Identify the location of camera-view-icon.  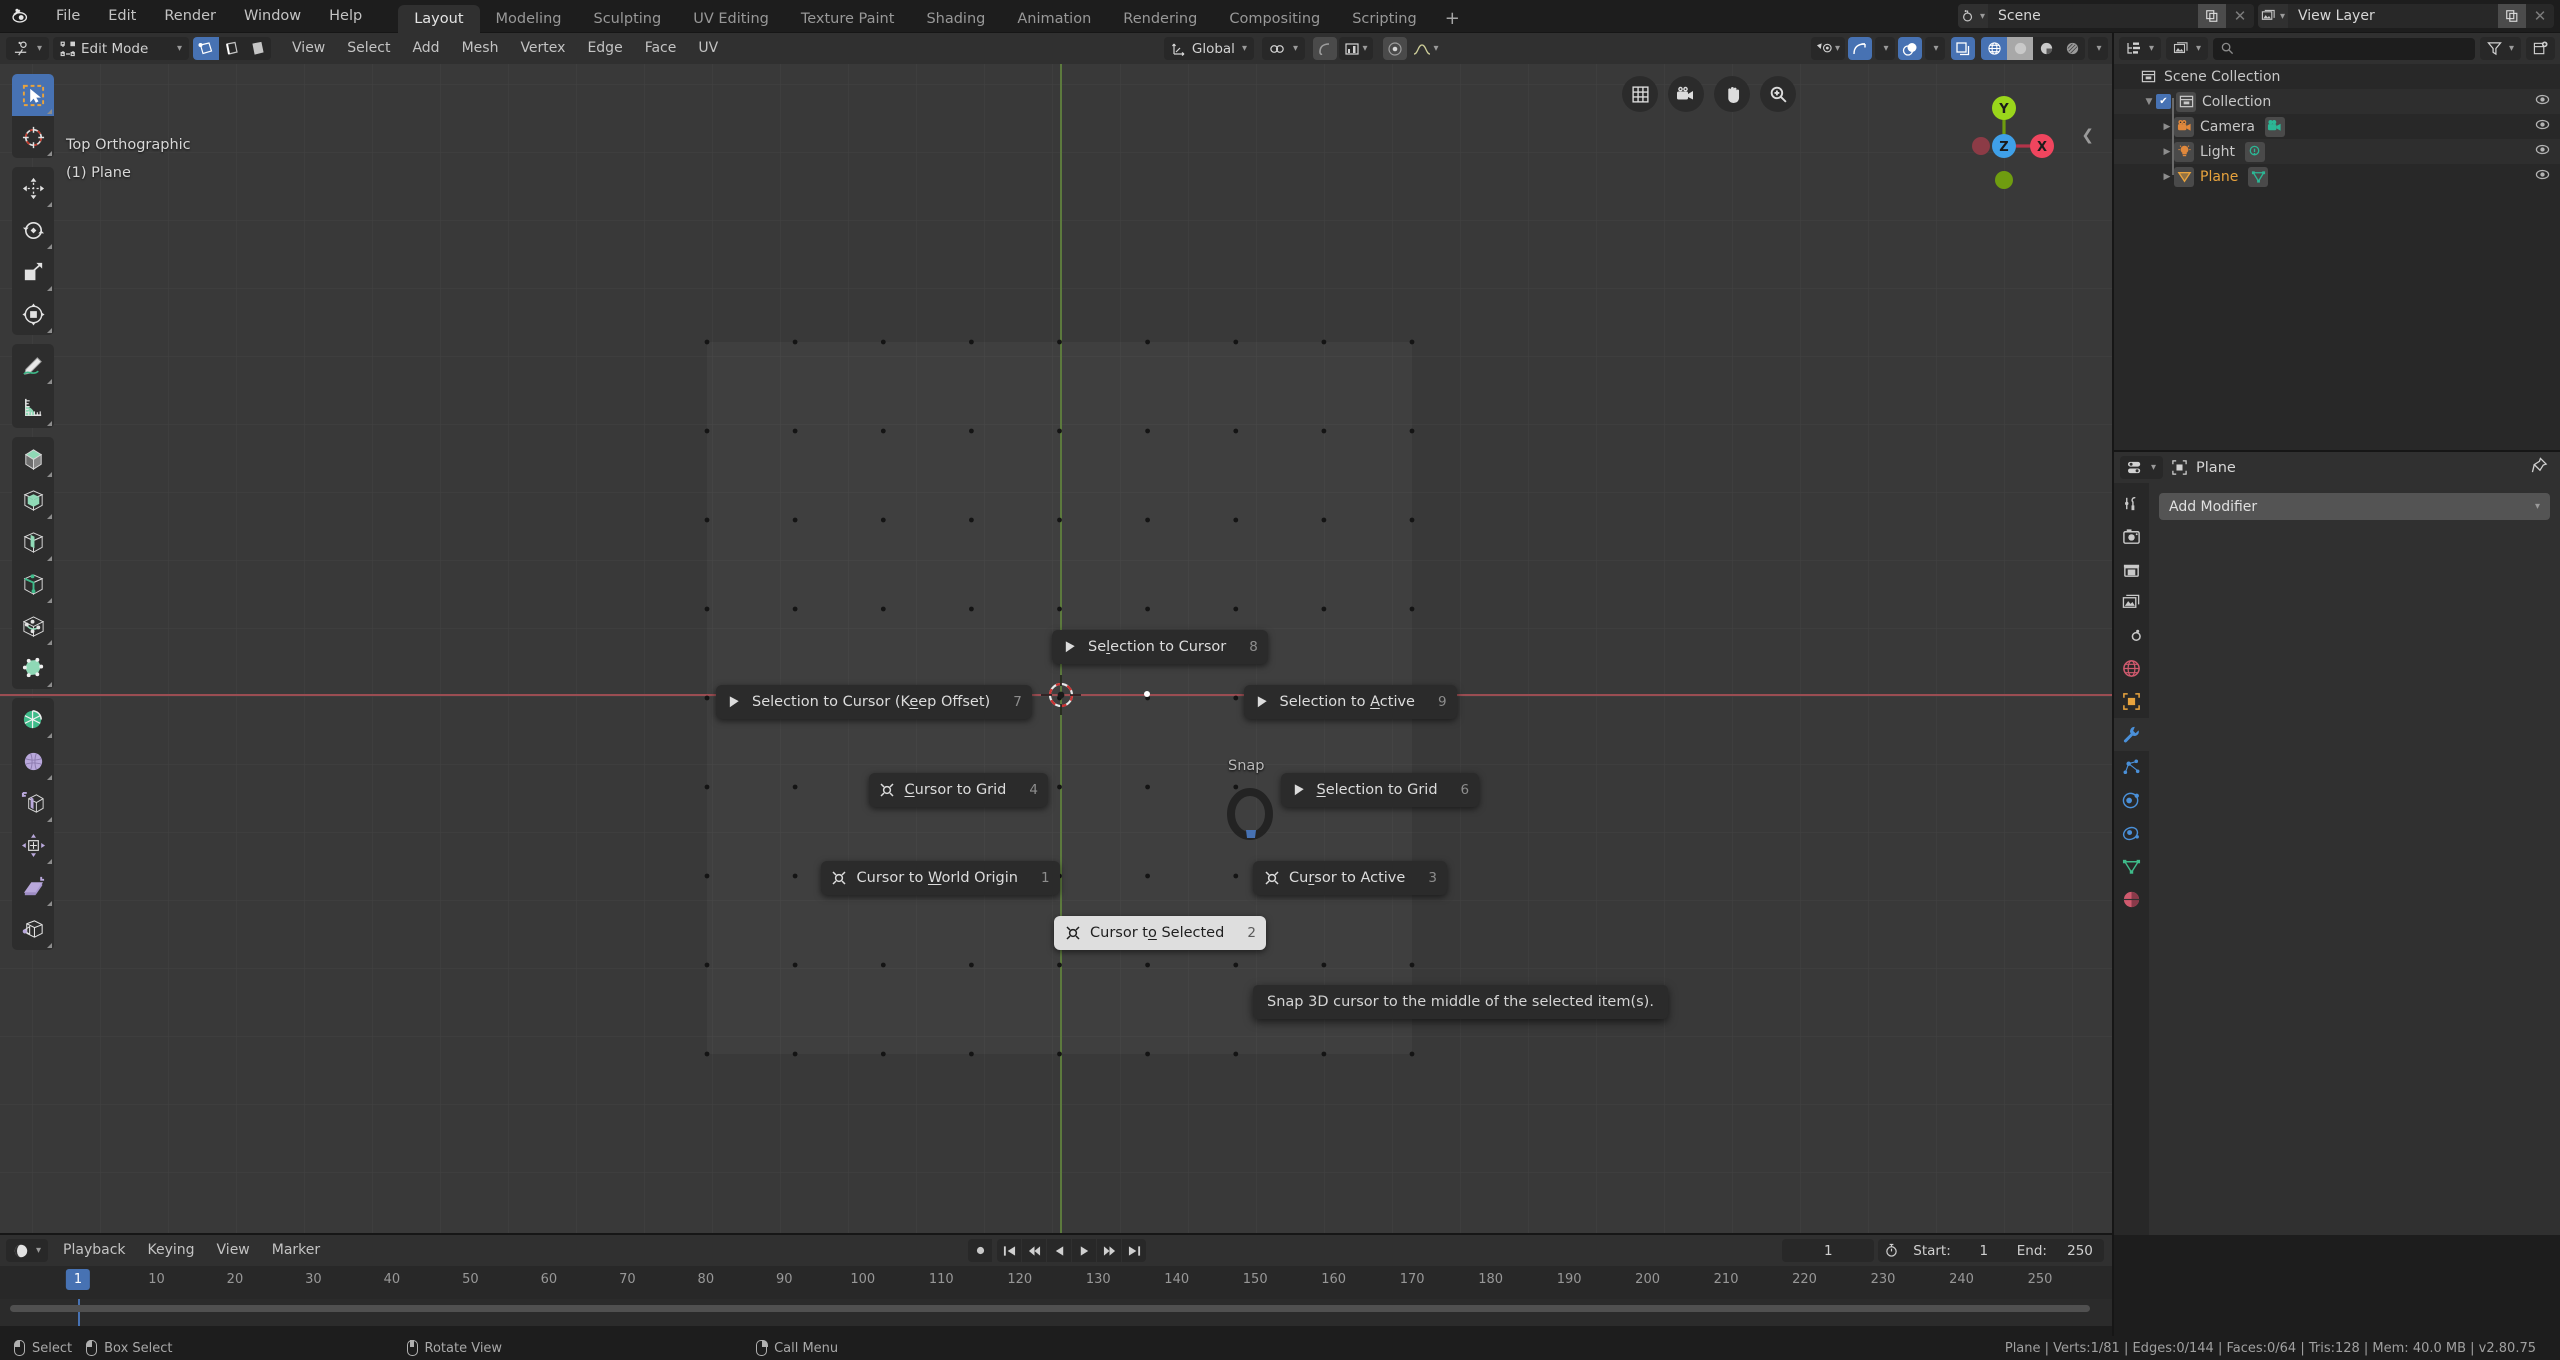
(1686, 94).